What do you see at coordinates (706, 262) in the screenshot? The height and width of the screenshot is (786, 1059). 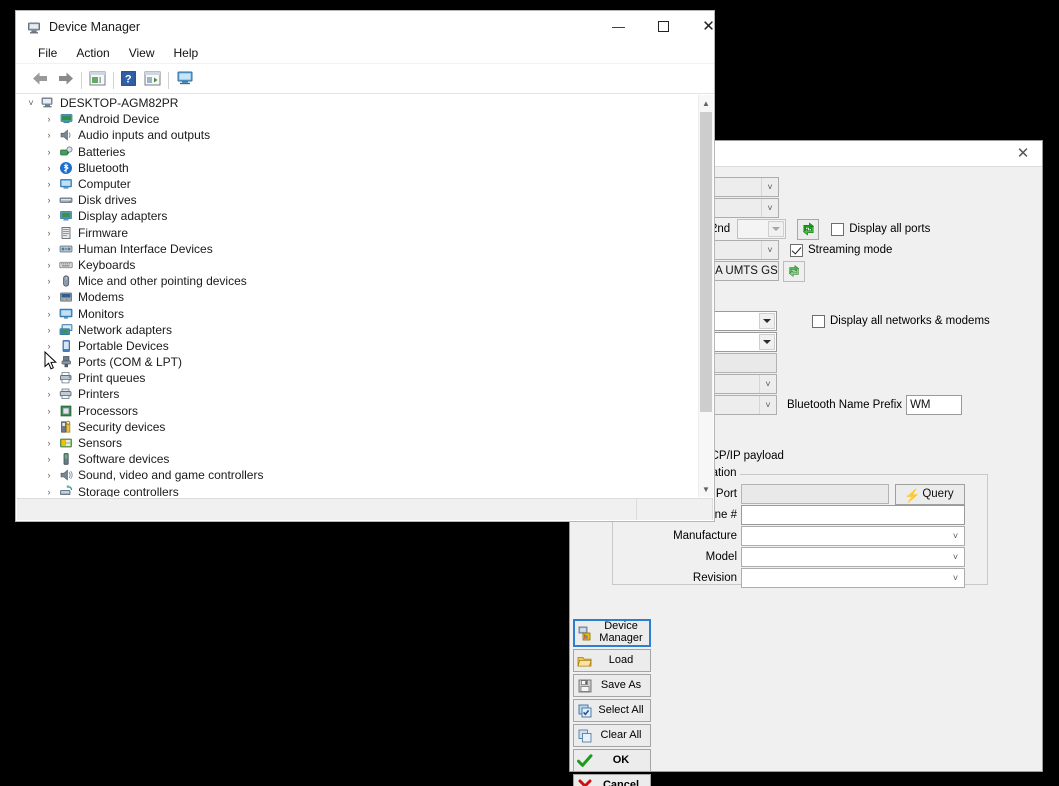 I see `scrollbar-thumb` at bounding box center [706, 262].